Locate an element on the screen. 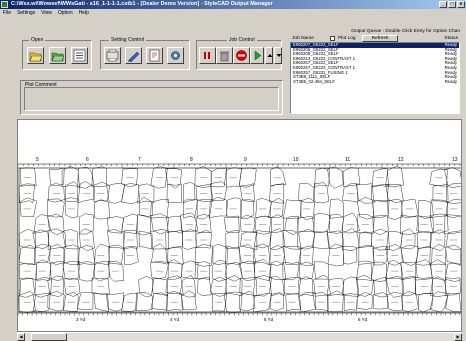 The height and width of the screenshot is (341, 466). move-up-button is located at coordinates (269, 55).